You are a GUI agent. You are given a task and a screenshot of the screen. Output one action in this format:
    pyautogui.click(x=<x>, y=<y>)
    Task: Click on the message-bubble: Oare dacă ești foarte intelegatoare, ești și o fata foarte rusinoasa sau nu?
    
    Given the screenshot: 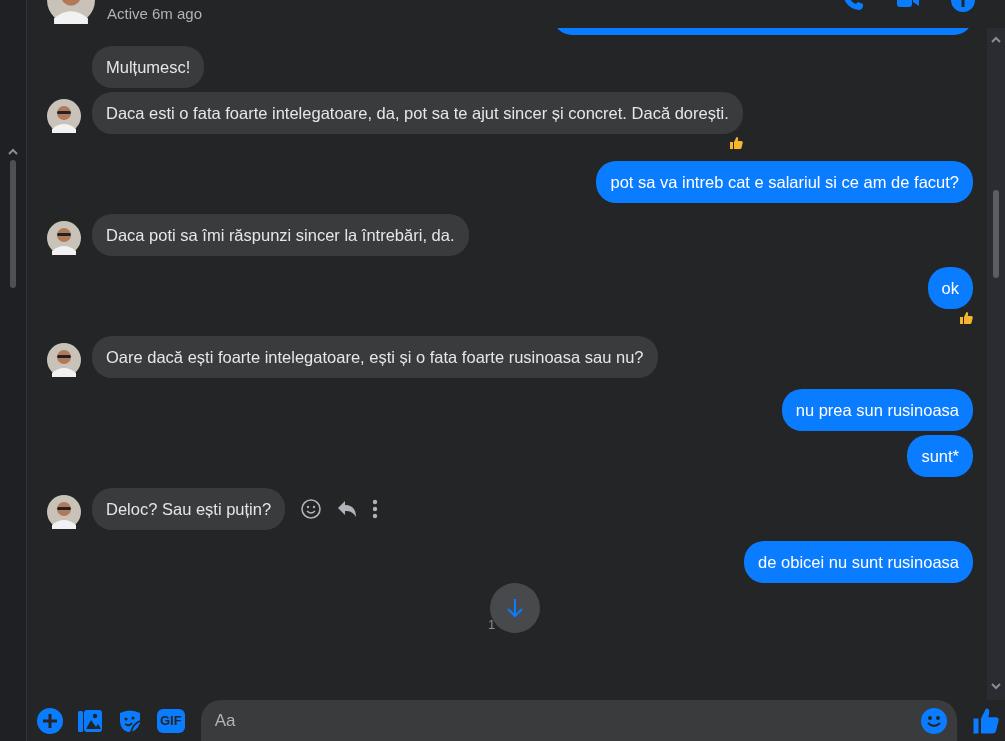 What is the action you would take?
    pyautogui.click(x=375, y=357)
    